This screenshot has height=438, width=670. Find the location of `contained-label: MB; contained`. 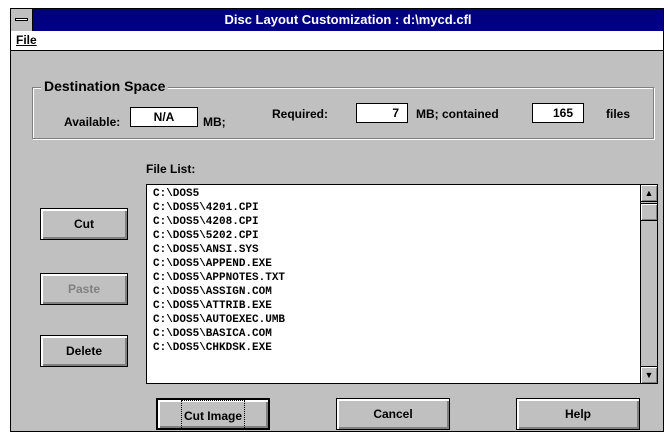

contained-label: MB; contained is located at coordinates (457, 114).